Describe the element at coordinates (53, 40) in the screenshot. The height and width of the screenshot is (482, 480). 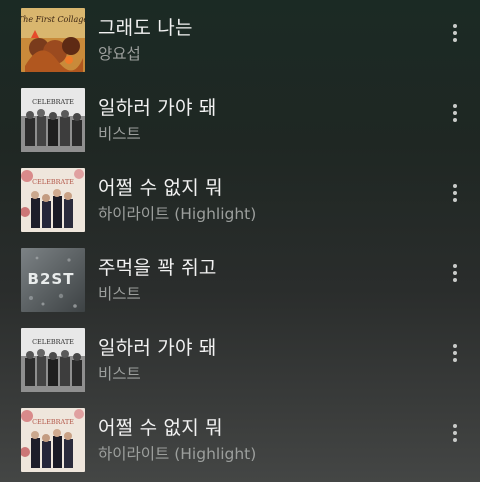
I see `album-art-first-collage: The First Collage` at that location.